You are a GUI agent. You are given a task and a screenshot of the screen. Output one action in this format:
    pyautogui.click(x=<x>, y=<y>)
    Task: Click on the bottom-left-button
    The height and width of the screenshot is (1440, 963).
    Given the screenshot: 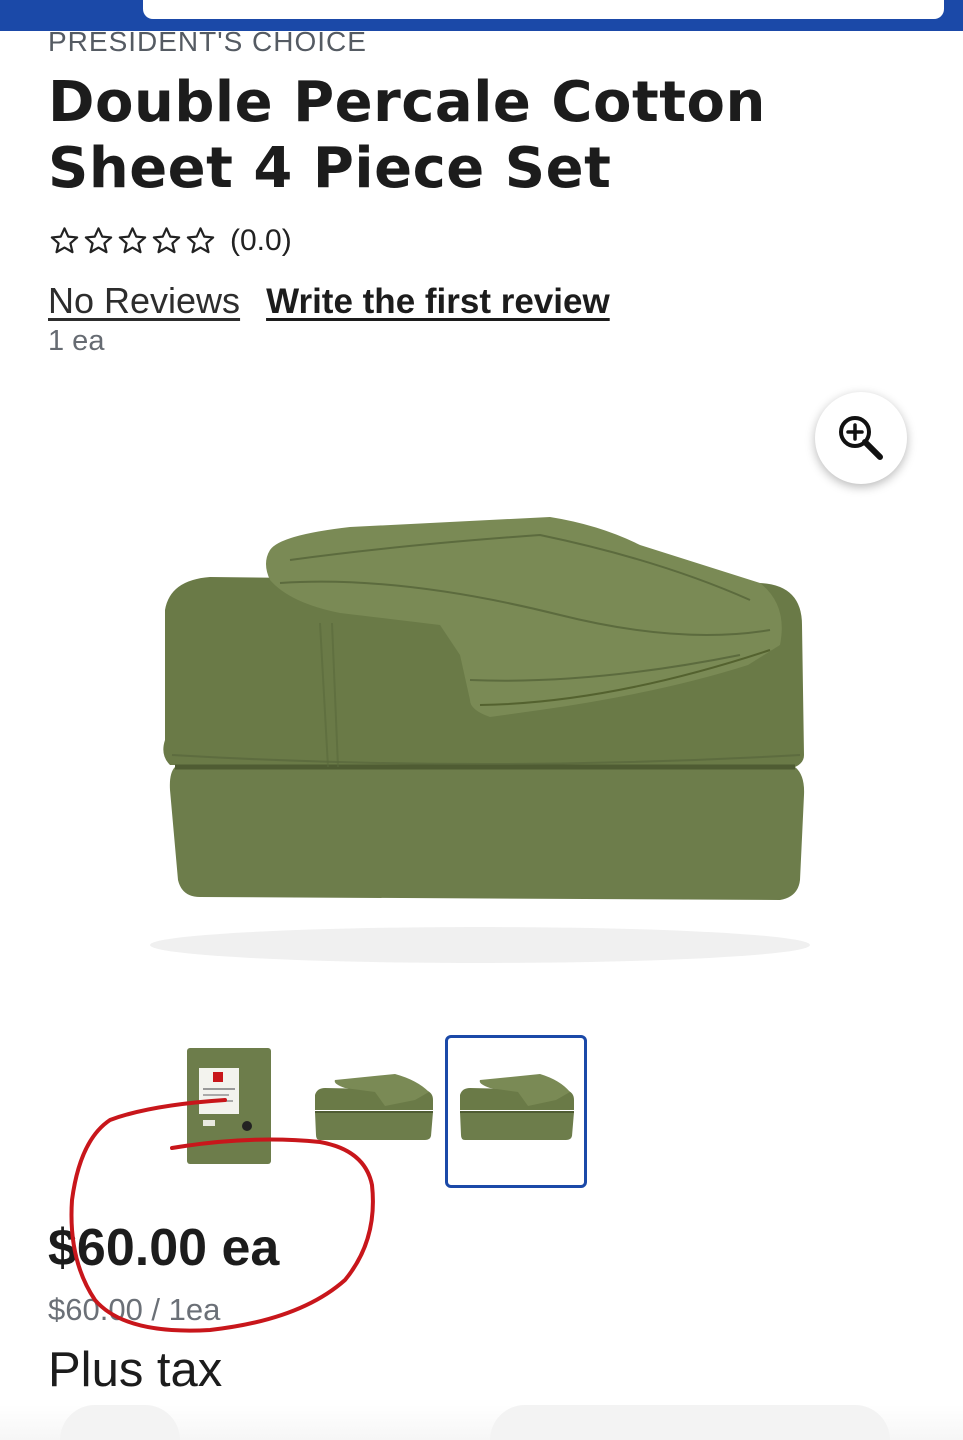 What is the action you would take?
    pyautogui.click(x=120, y=1422)
    